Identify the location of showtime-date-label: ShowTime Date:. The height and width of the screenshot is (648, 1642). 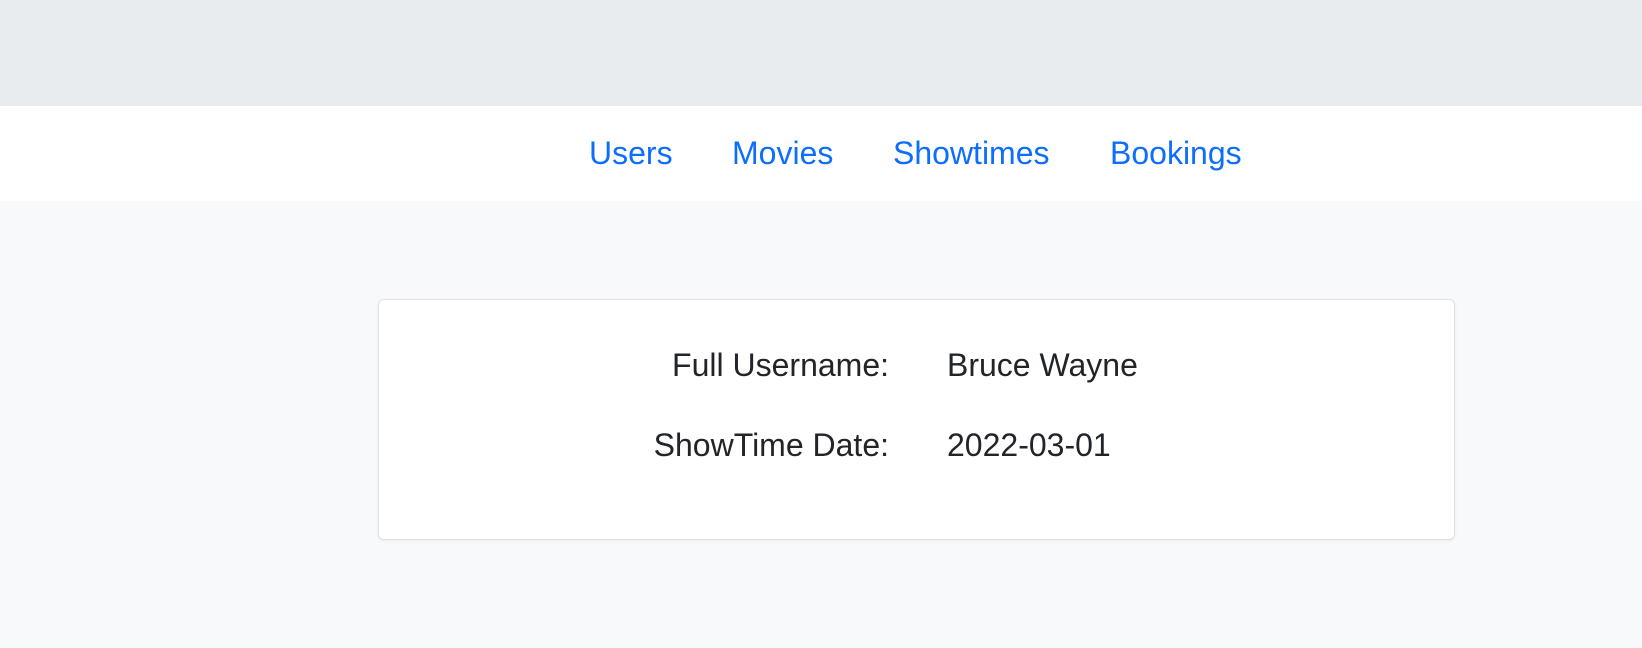
(771, 445).